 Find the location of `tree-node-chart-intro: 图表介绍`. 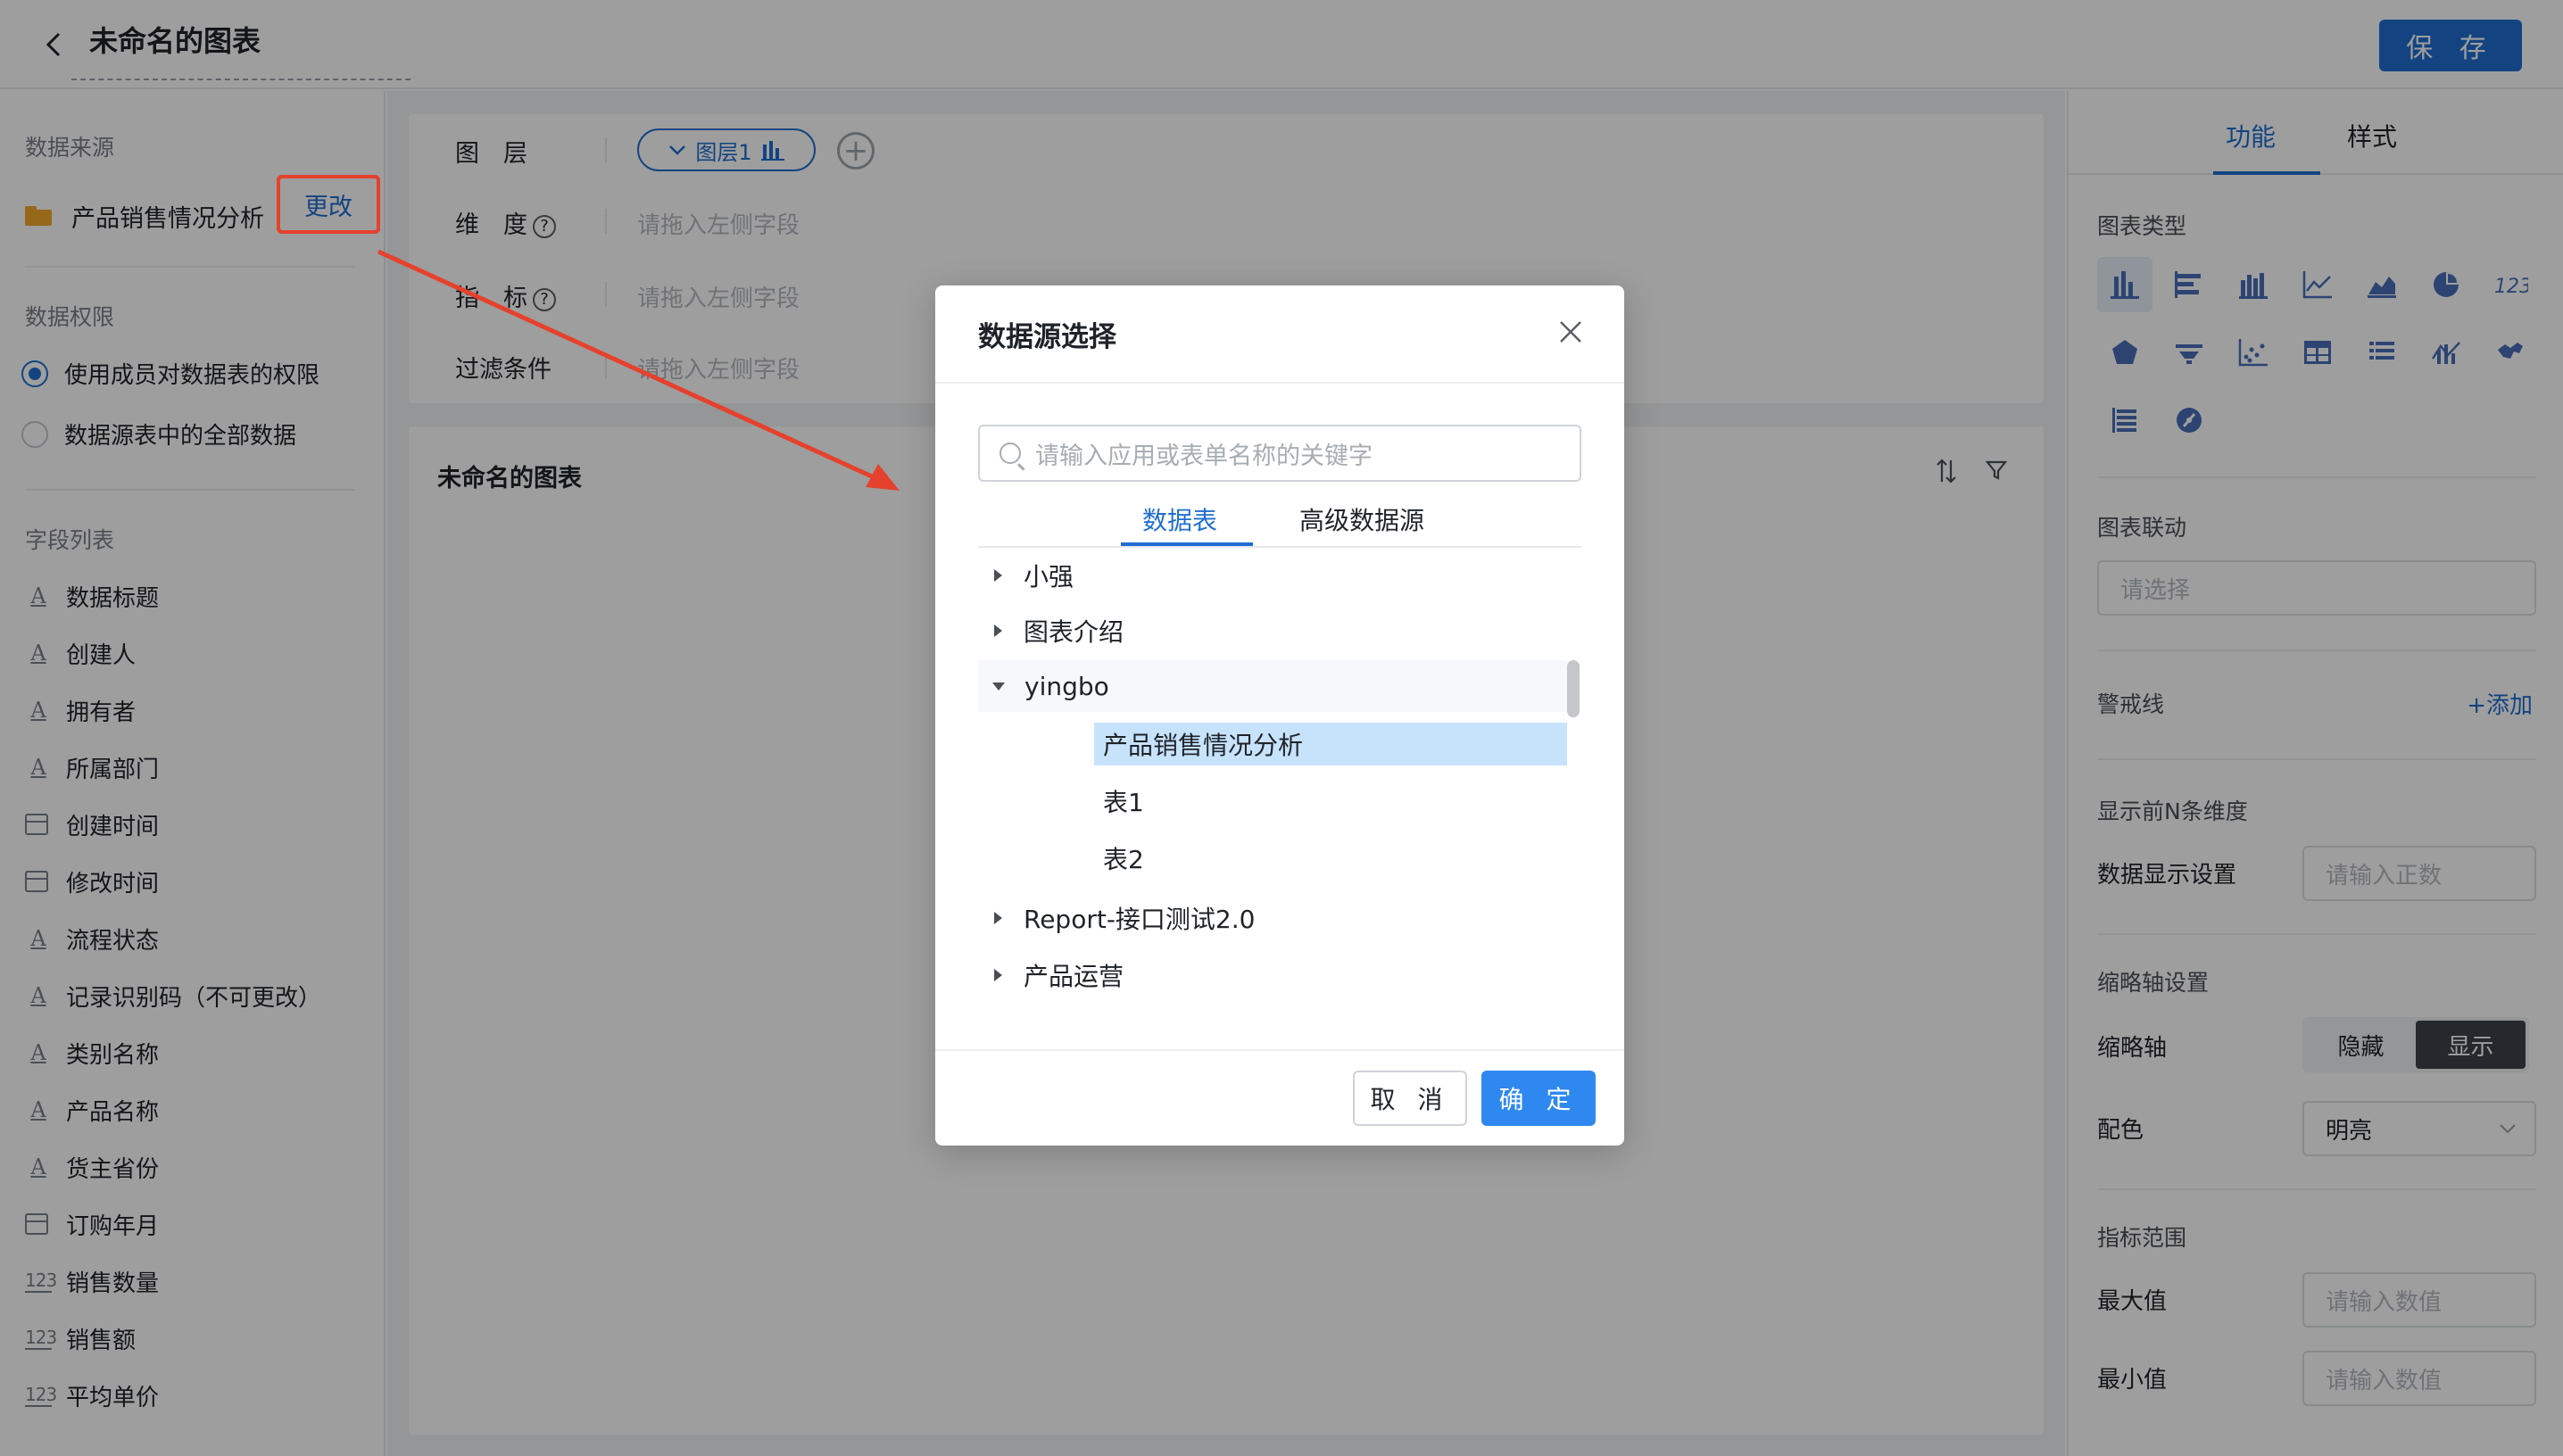

tree-node-chart-intro: 图表介绍 is located at coordinates (1272, 631).